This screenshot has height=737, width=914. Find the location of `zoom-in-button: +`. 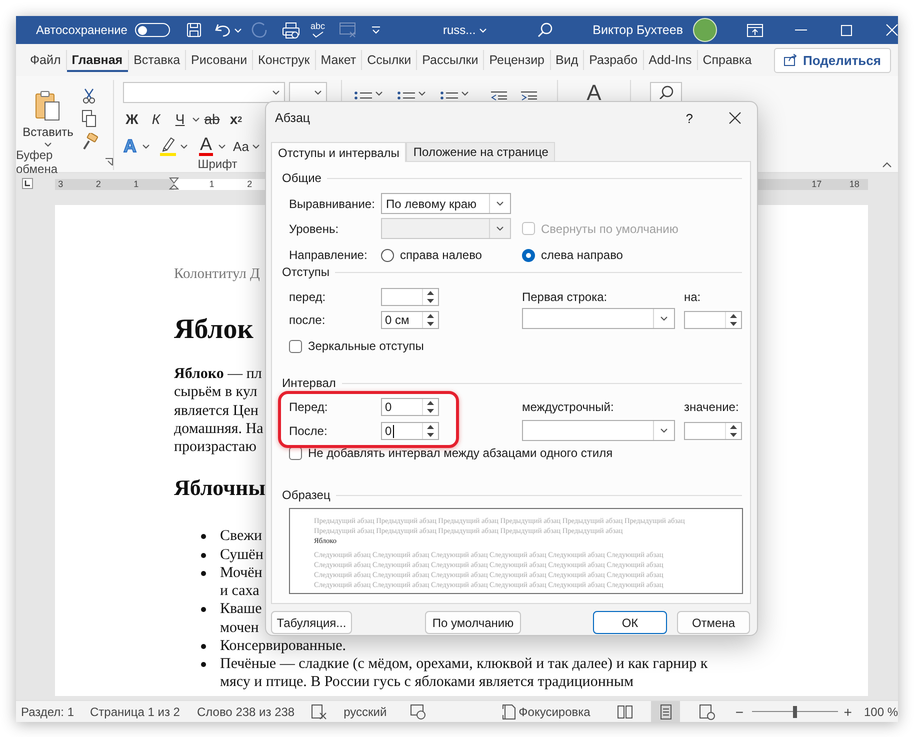

zoom-in-button: + is located at coordinates (848, 711).